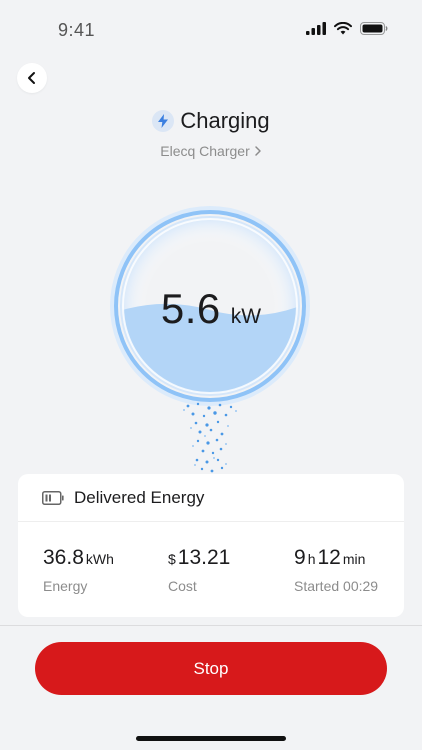 The height and width of the screenshot is (750, 422). I want to click on status-icons, so click(347, 28).